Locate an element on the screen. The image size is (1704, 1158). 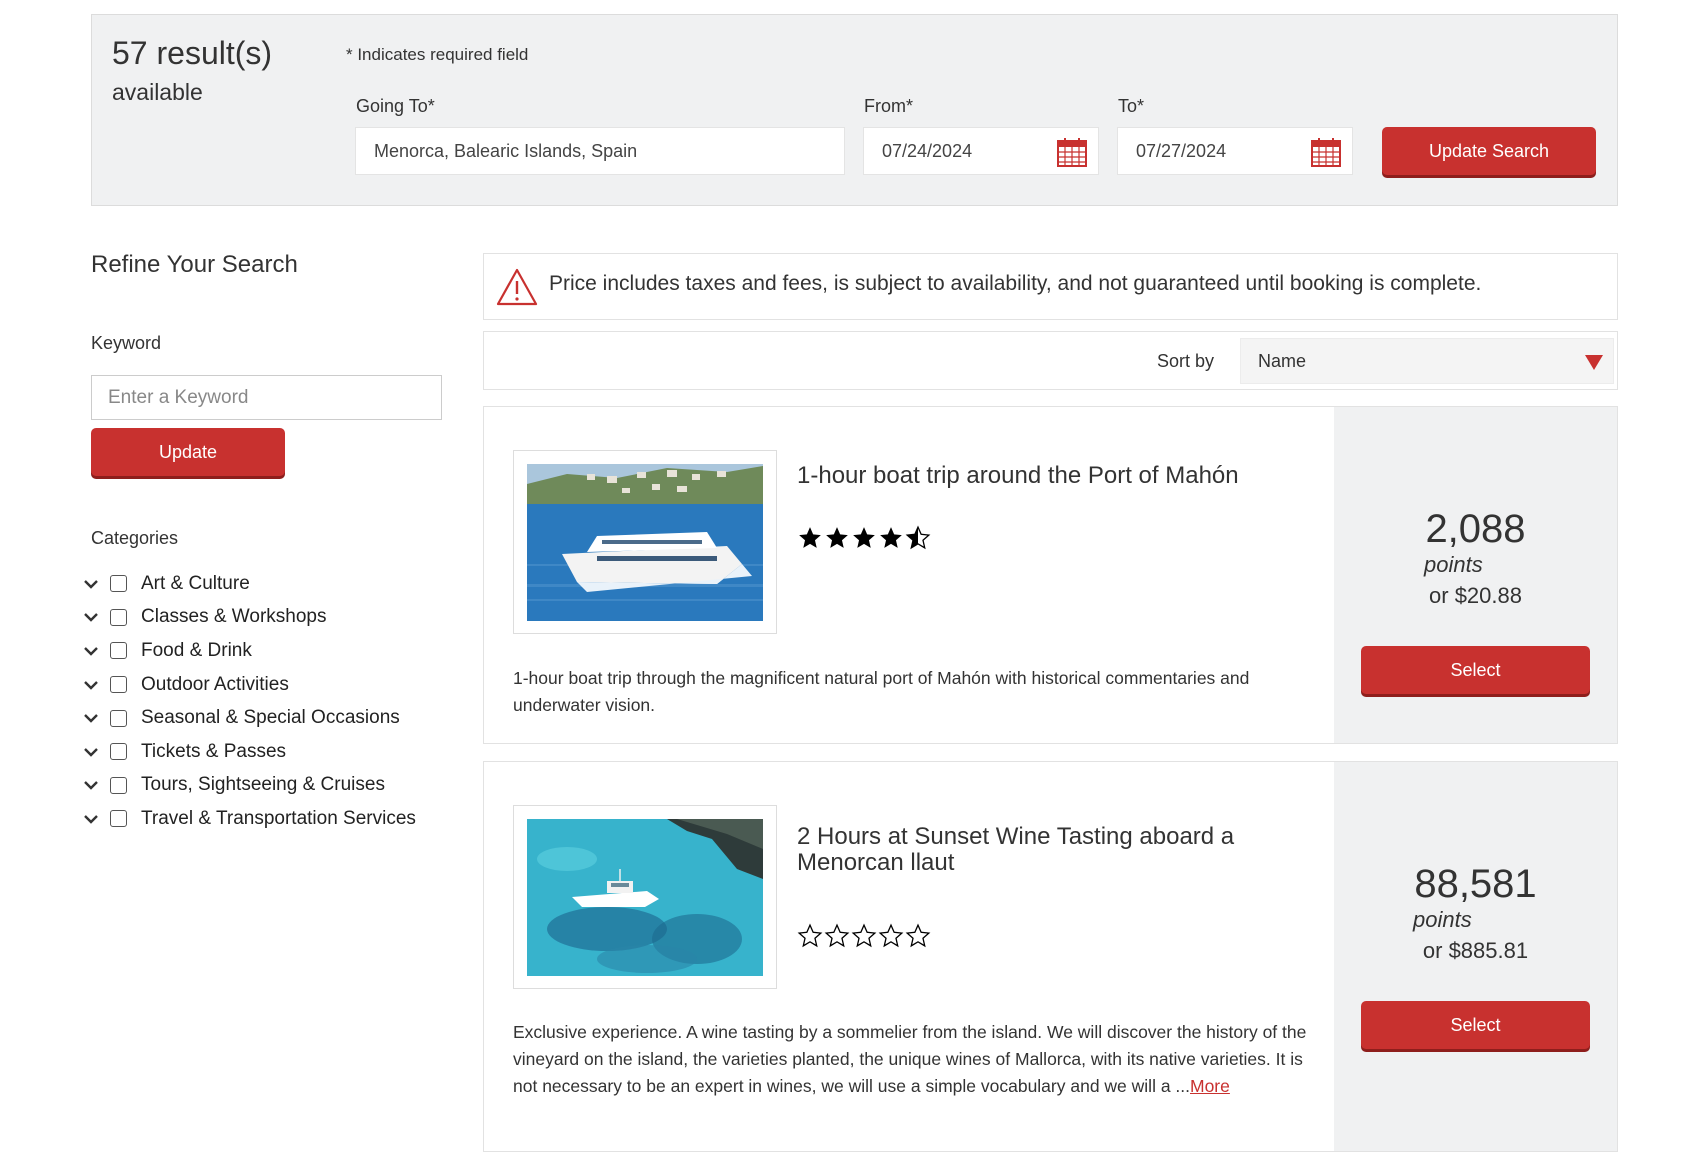
boat-photo-image is located at coordinates (645, 542).